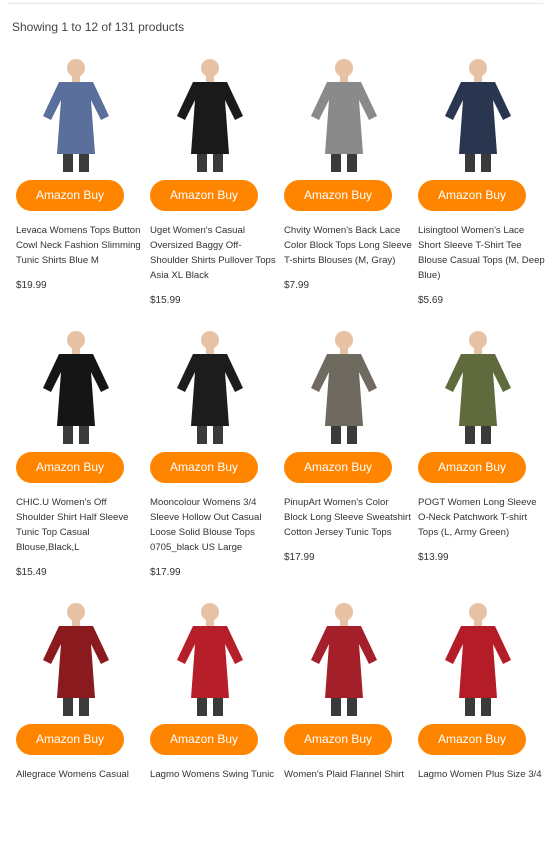 This screenshot has width=551, height=866. Describe the element at coordinates (31, 572) in the screenshot. I see `product-price: $15.49` at that location.